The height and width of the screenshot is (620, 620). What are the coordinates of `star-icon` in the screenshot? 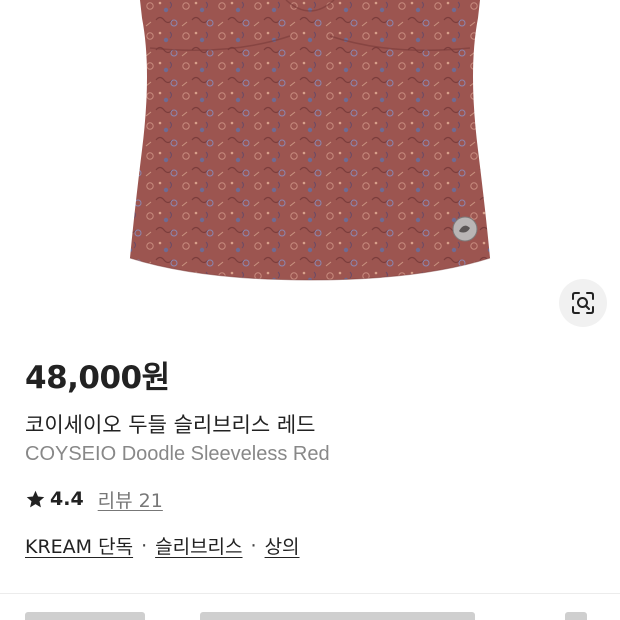 It's located at (35, 498).